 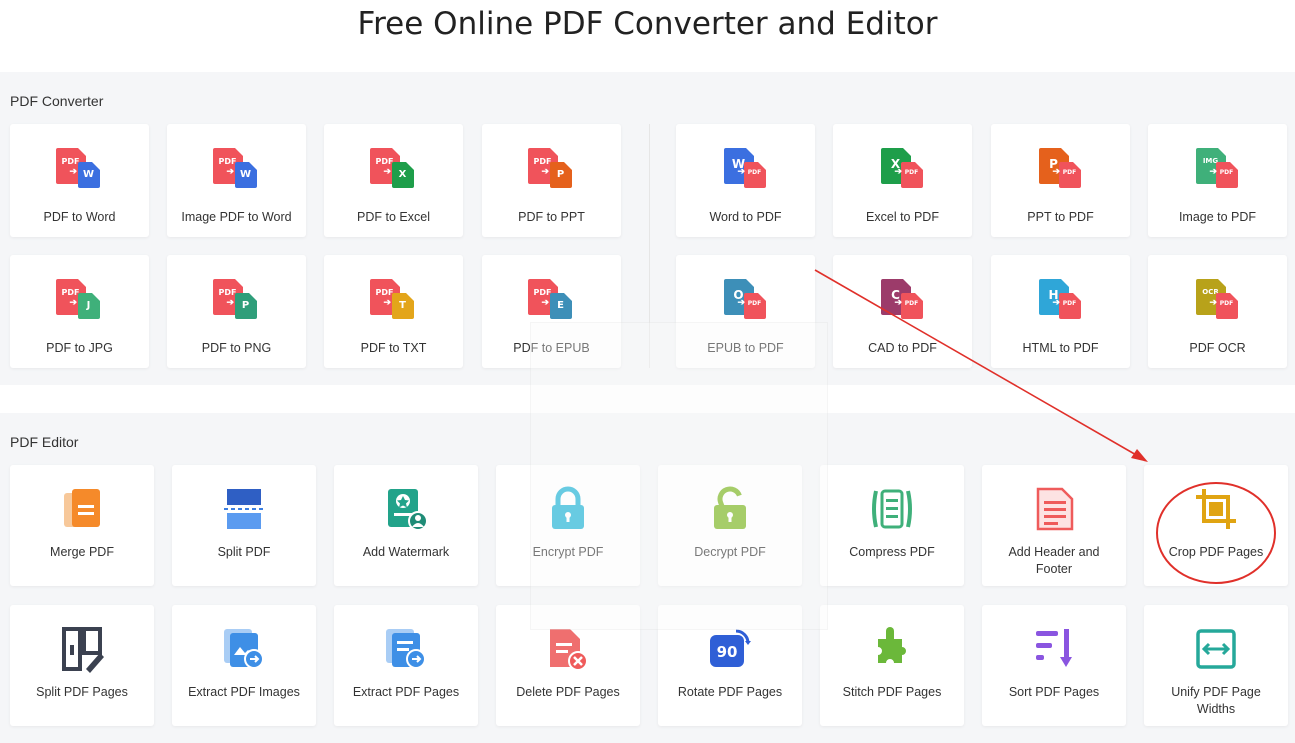 I want to click on editor-card: Stitch PDF Pages, so click(x=892, y=665).